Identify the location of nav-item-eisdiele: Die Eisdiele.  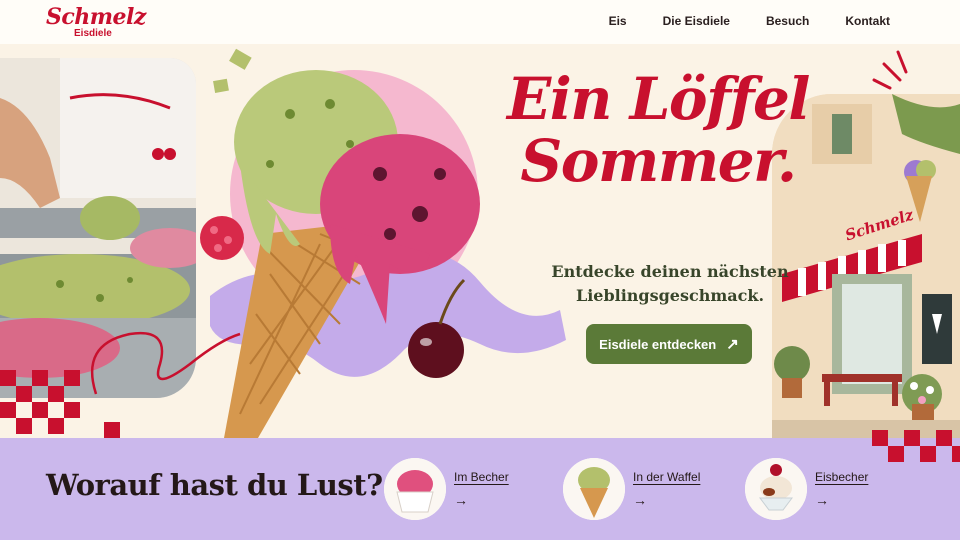
(696, 21).